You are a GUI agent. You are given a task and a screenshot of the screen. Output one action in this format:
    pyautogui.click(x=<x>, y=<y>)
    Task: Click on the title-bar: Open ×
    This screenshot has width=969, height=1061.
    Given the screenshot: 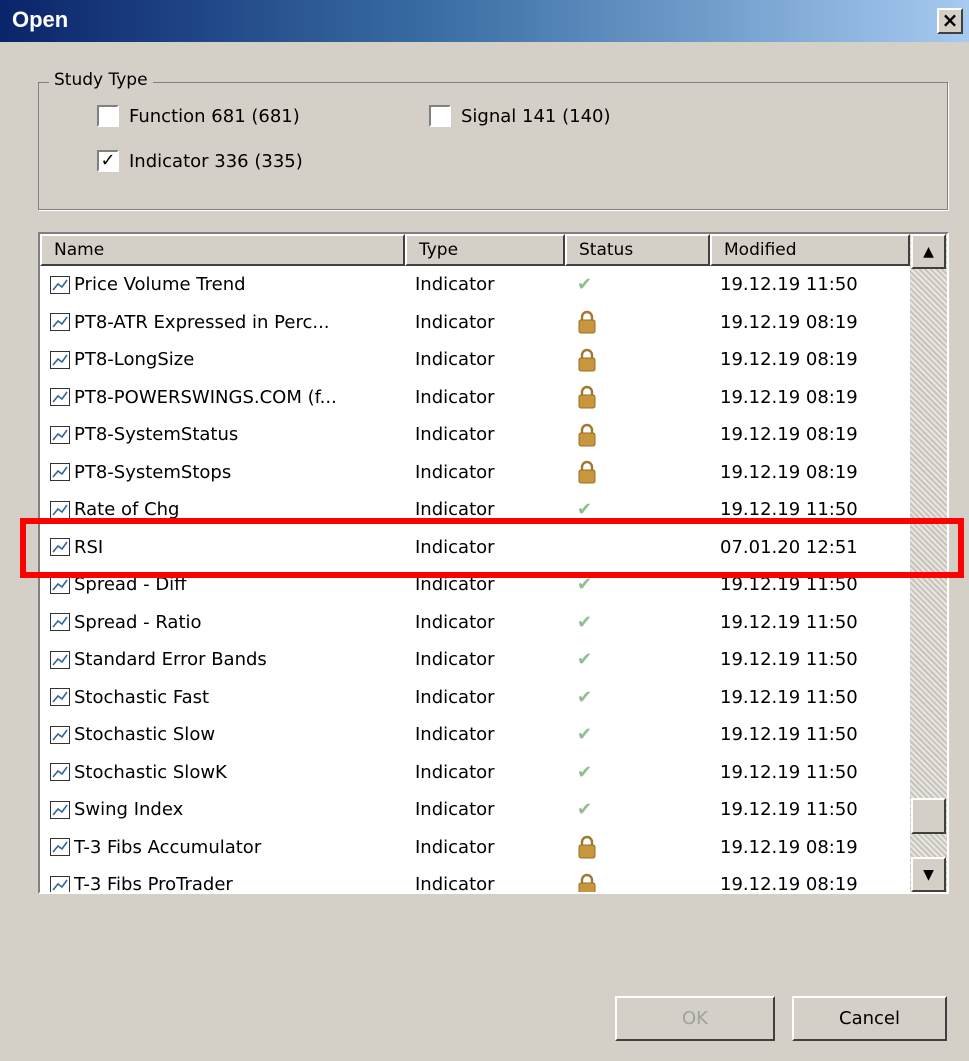 What is the action you would take?
    pyautogui.click(x=484, y=21)
    